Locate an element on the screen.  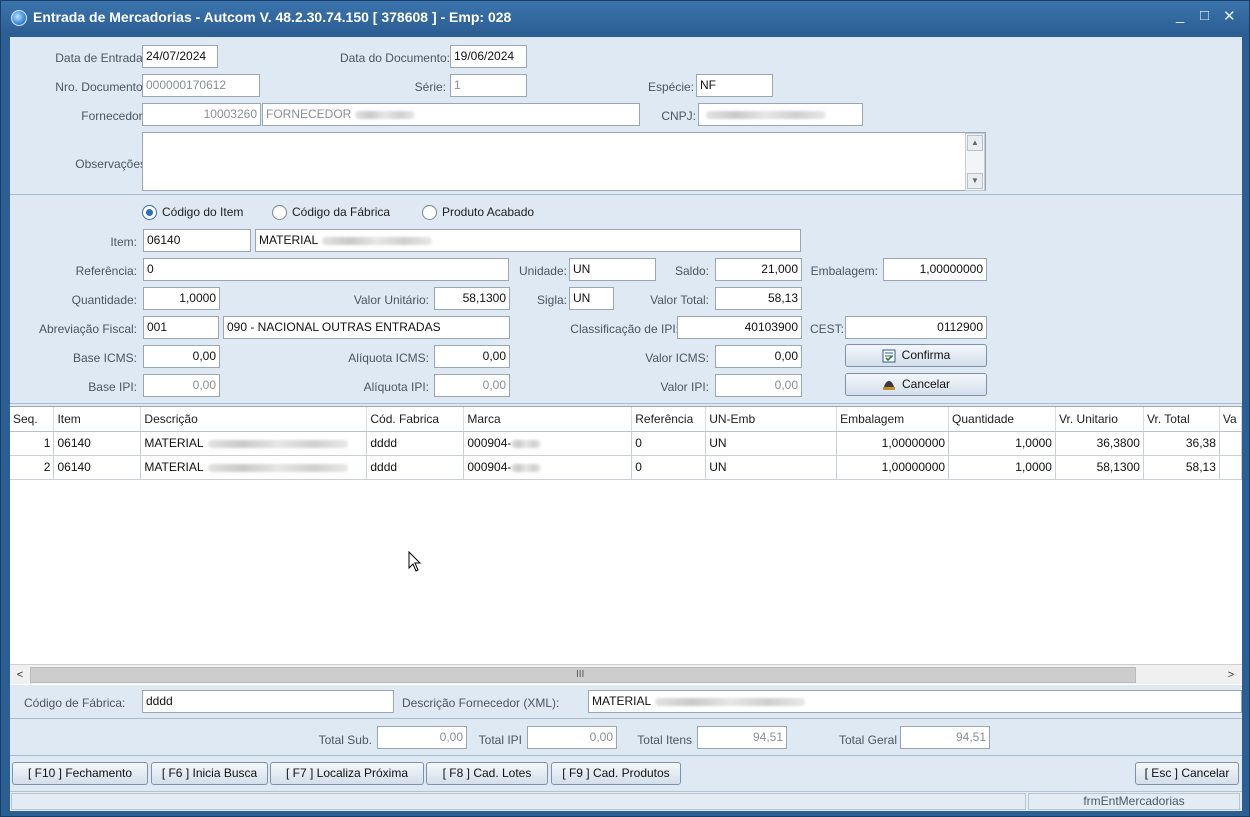
cad-produtos-button: [ F9 ] Cad. Produtos is located at coordinates (616, 773).